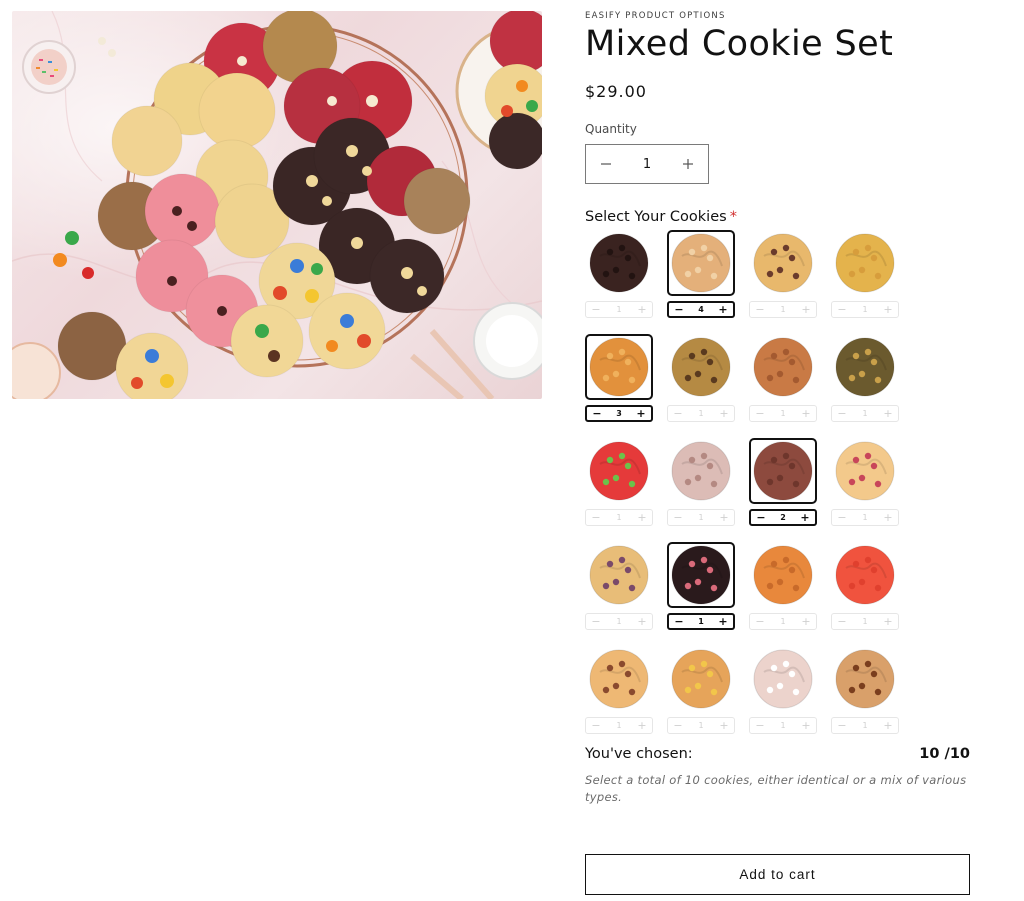  Describe the element at coordinates (616, 91) in the screenshot. I see `product-price: $29.00` at that location.